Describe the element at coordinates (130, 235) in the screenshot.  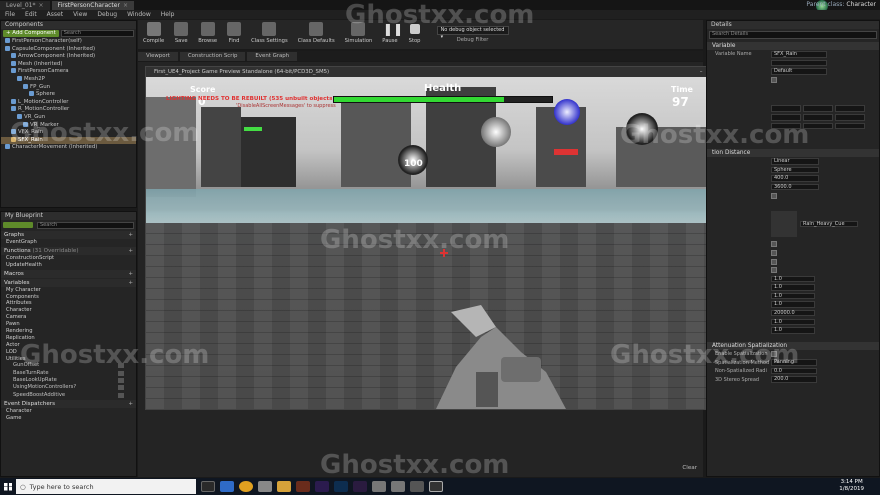
I see `add-graph-icon: +` at that location.